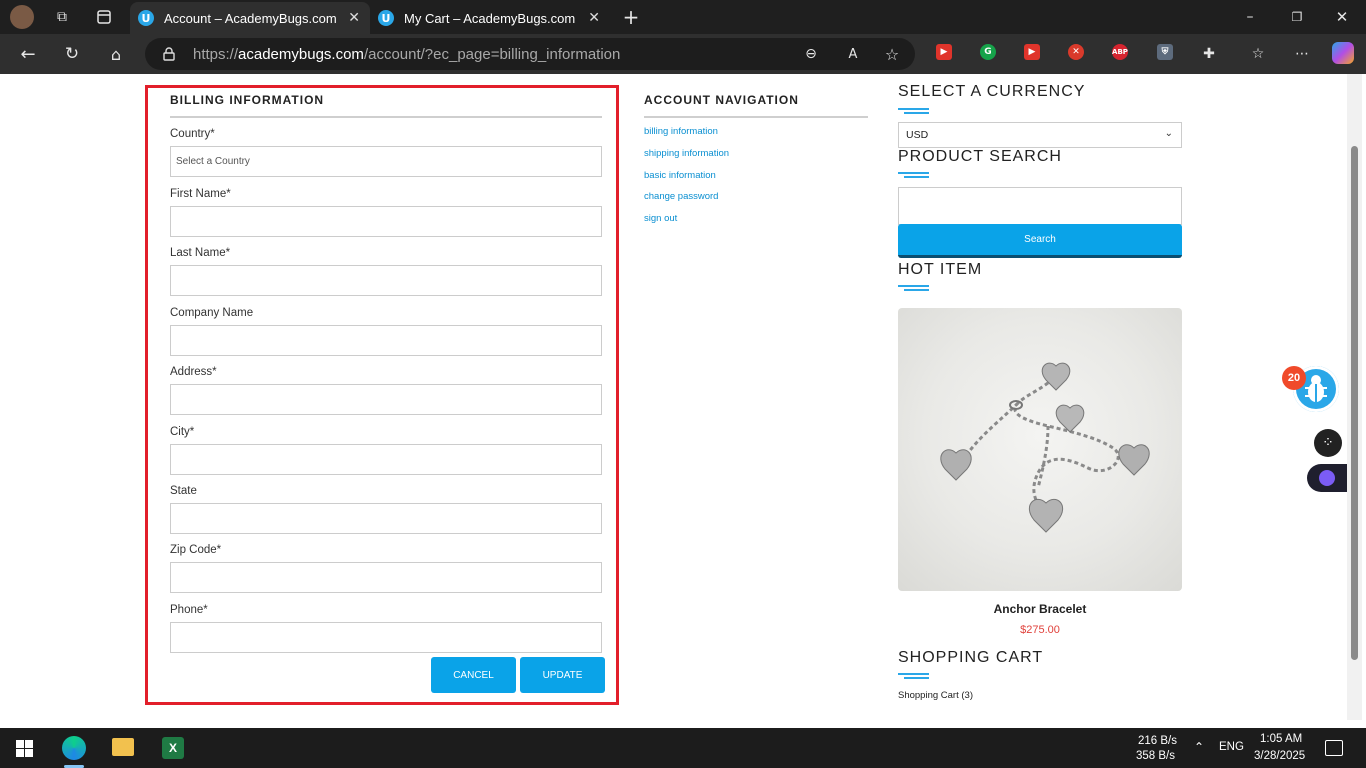 Image resolution: width=1366 pixels, height=768 pixels. Describe the element at coordinates (631, 17) in the screenshot. I see `new-tab-icon: +` at that location.